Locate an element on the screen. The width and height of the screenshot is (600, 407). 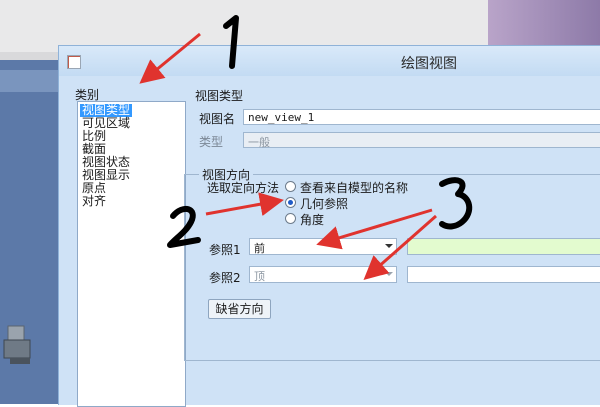
reference1-label: 参照1 is located at coordinates (225, 250).